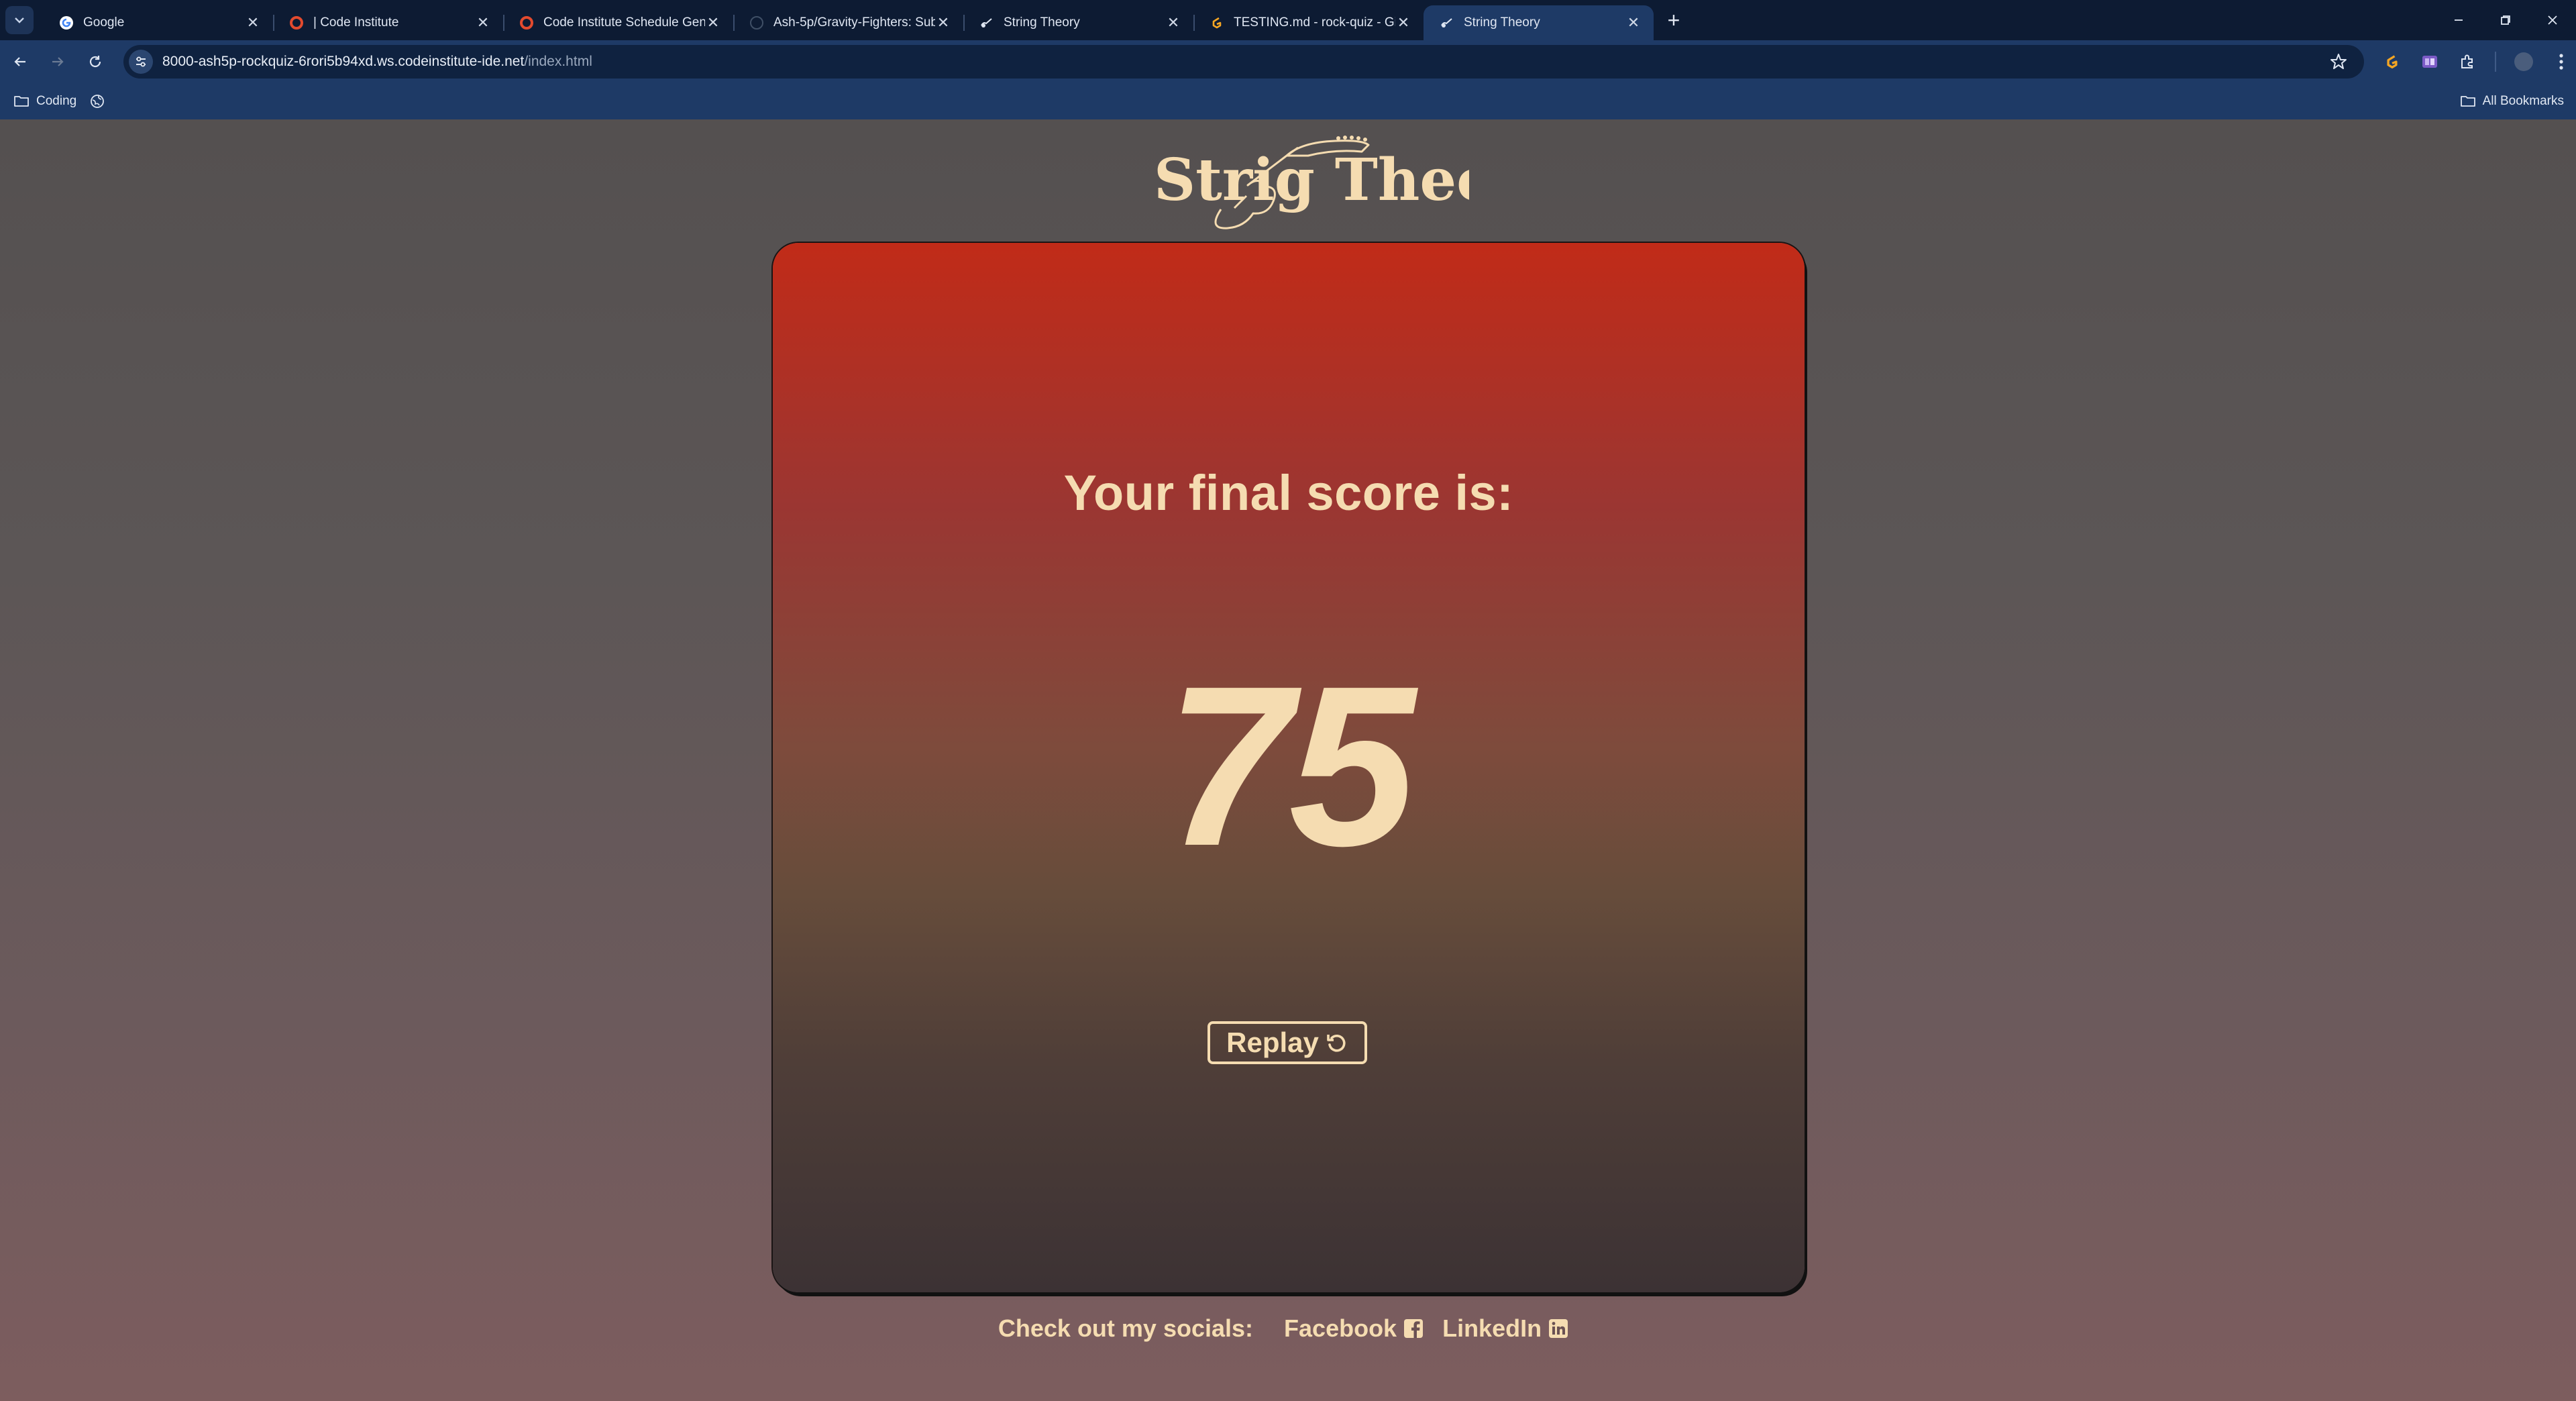  What do you see at coordinates (558, 61) in the screenshot?
I see `url-path: /index.html` at bounding box center [558, 61].